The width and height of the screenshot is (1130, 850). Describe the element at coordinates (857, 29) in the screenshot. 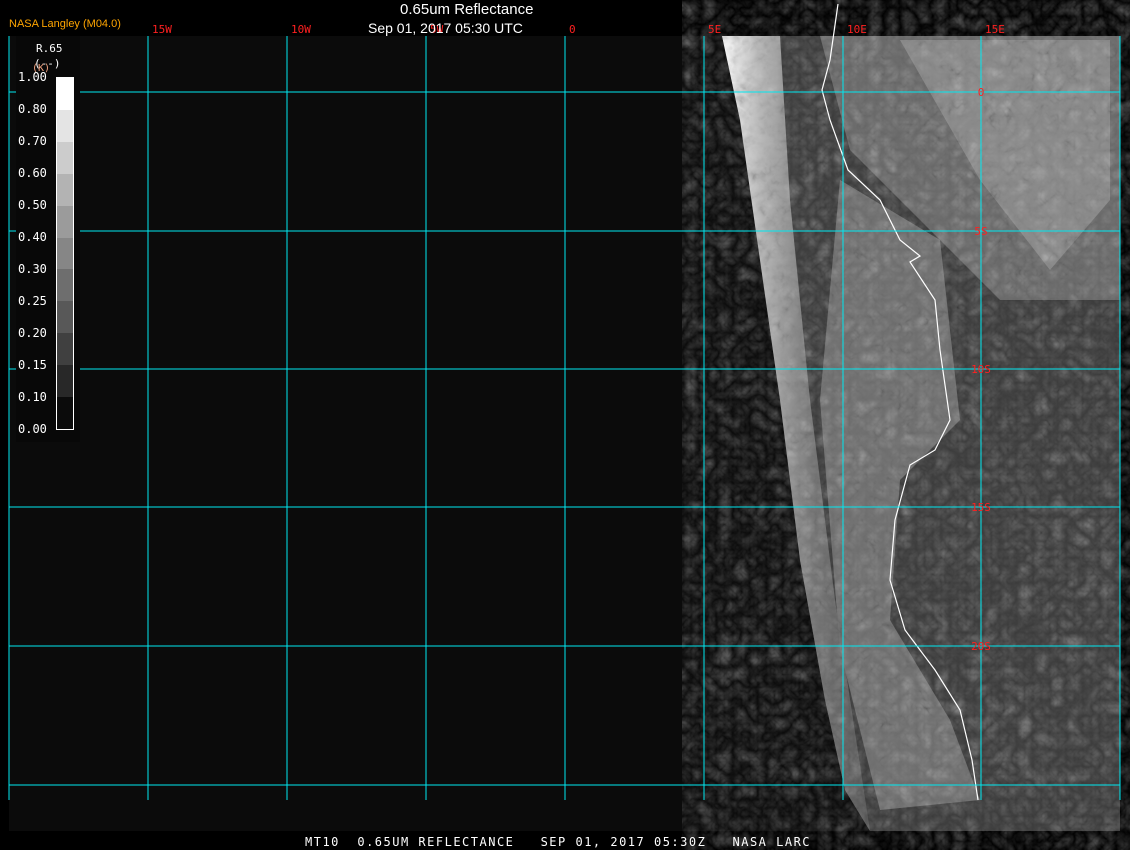

I see `longitude-label: 10E` at that location.